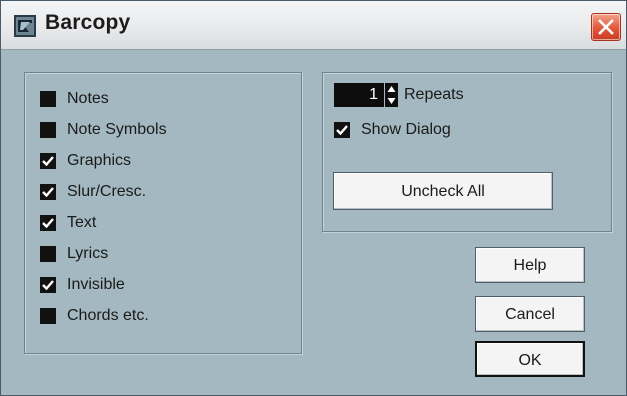  I want to click on repeats-label: Repeats, so click(434, 94).